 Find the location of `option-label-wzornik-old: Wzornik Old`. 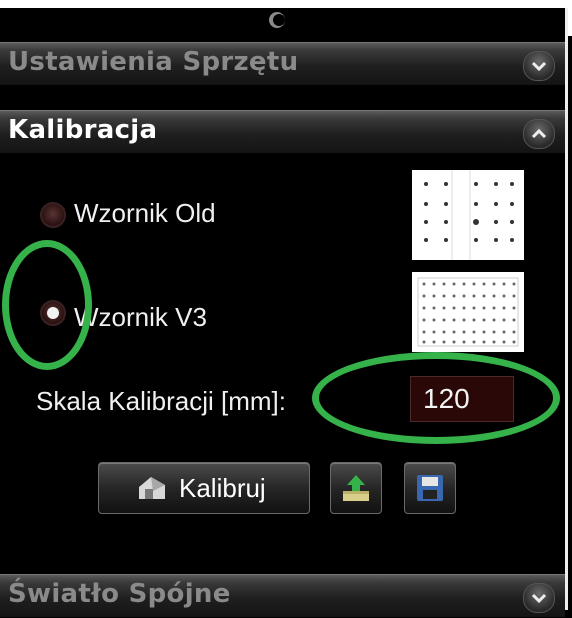

option-label-wzornik-old: Wzornik Old is located at coordinates (145, 213).